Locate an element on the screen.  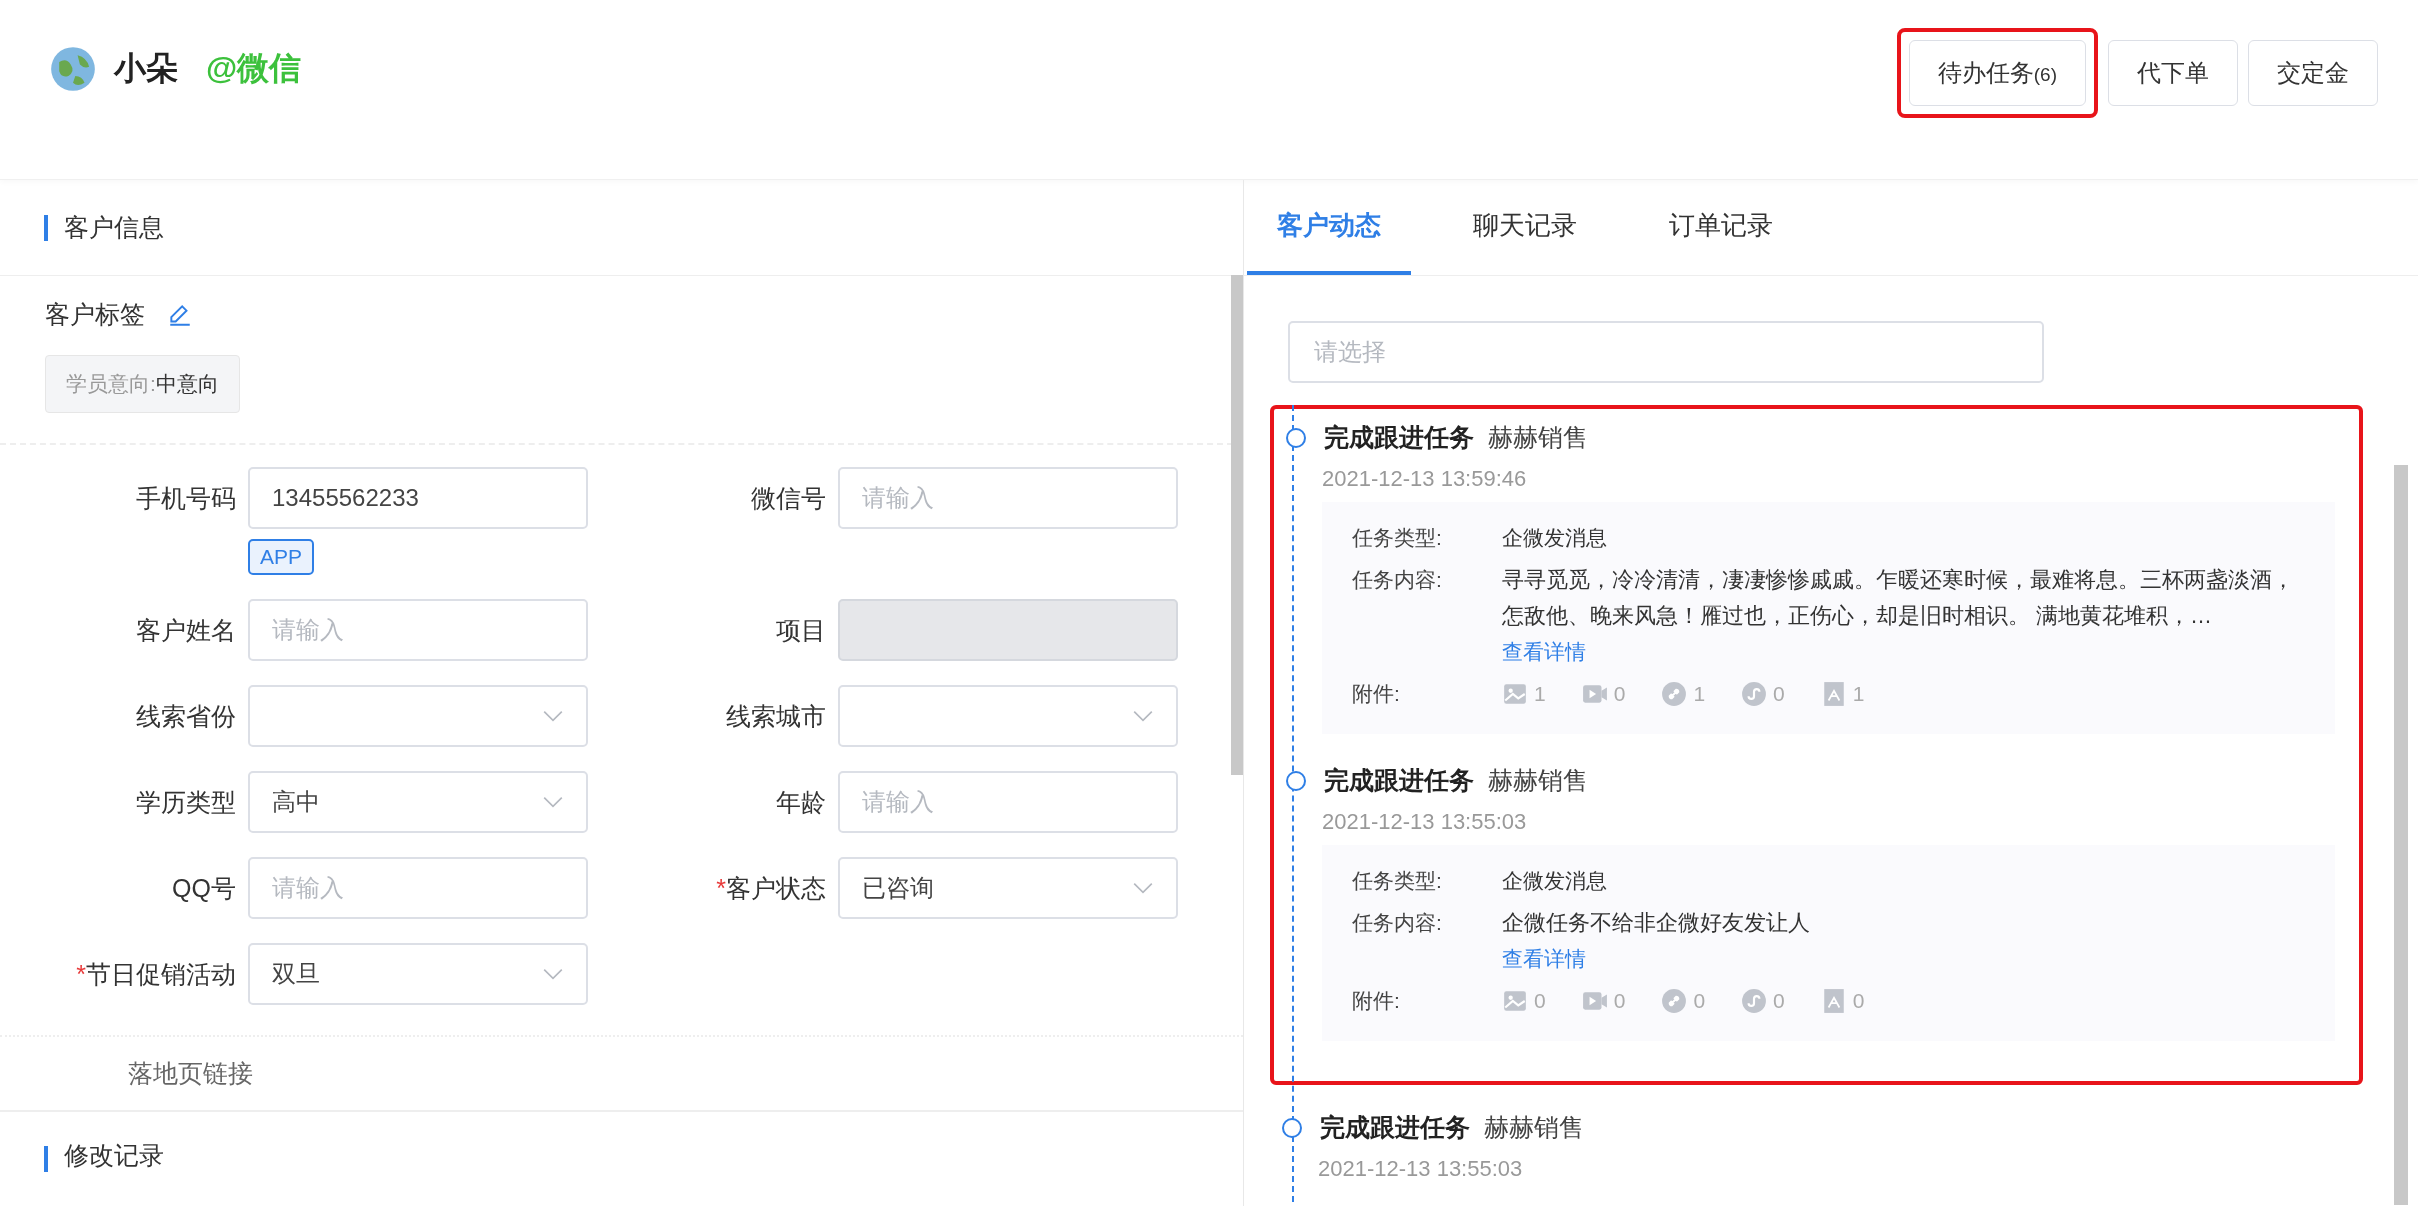
select-field: 高中 is located at coordinates (418, 802).